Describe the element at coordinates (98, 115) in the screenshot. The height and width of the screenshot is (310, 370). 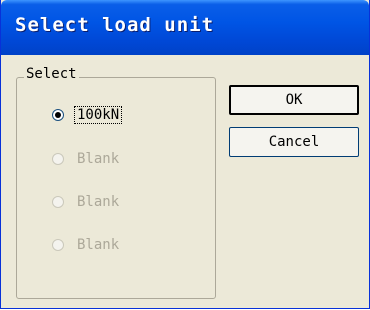
I see `radio-label: 100kN` at that location.